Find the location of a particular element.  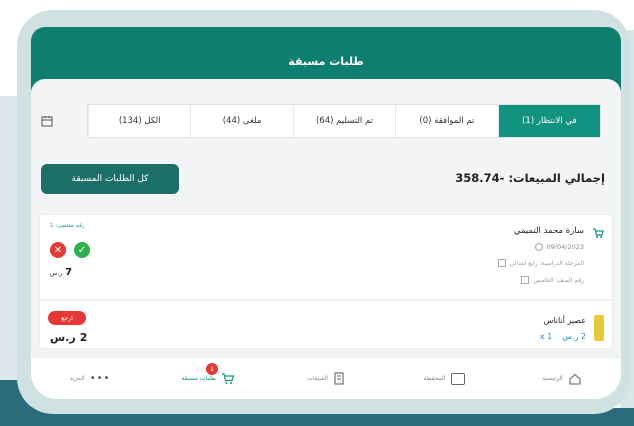

order-price-value: 7 is located at coordinates (69, 272).